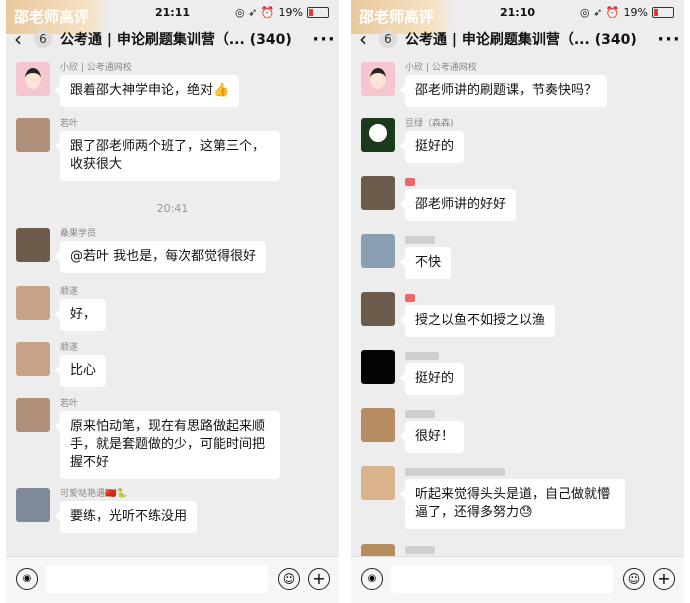 The image size is (690, 603). Describe the element at coordinates (512, 504) in the screenshot. I see `message-bubble: 听起来觉得头头是道，自己做就懵逼了，还得多努力😓` at that location.